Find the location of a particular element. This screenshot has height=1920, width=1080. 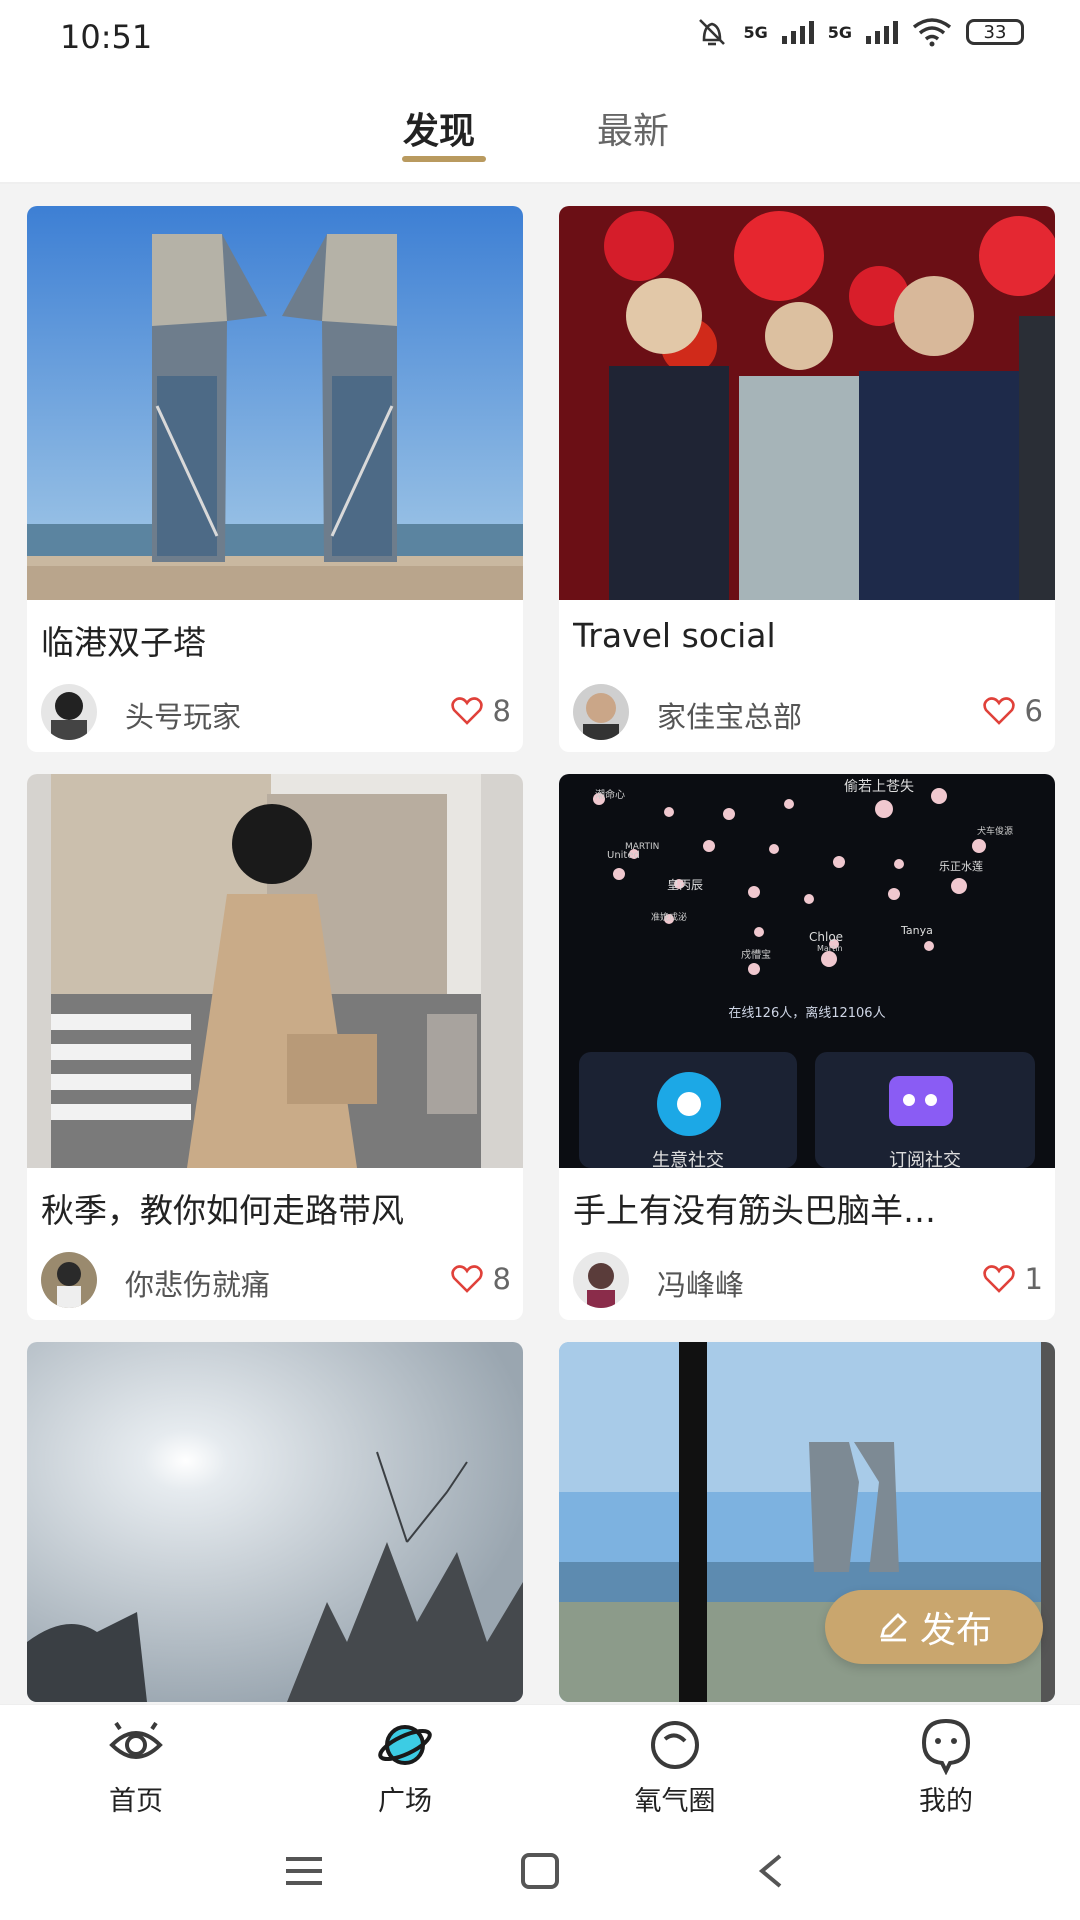

nav-home: 首页 is located at coordinates (136, 1768).